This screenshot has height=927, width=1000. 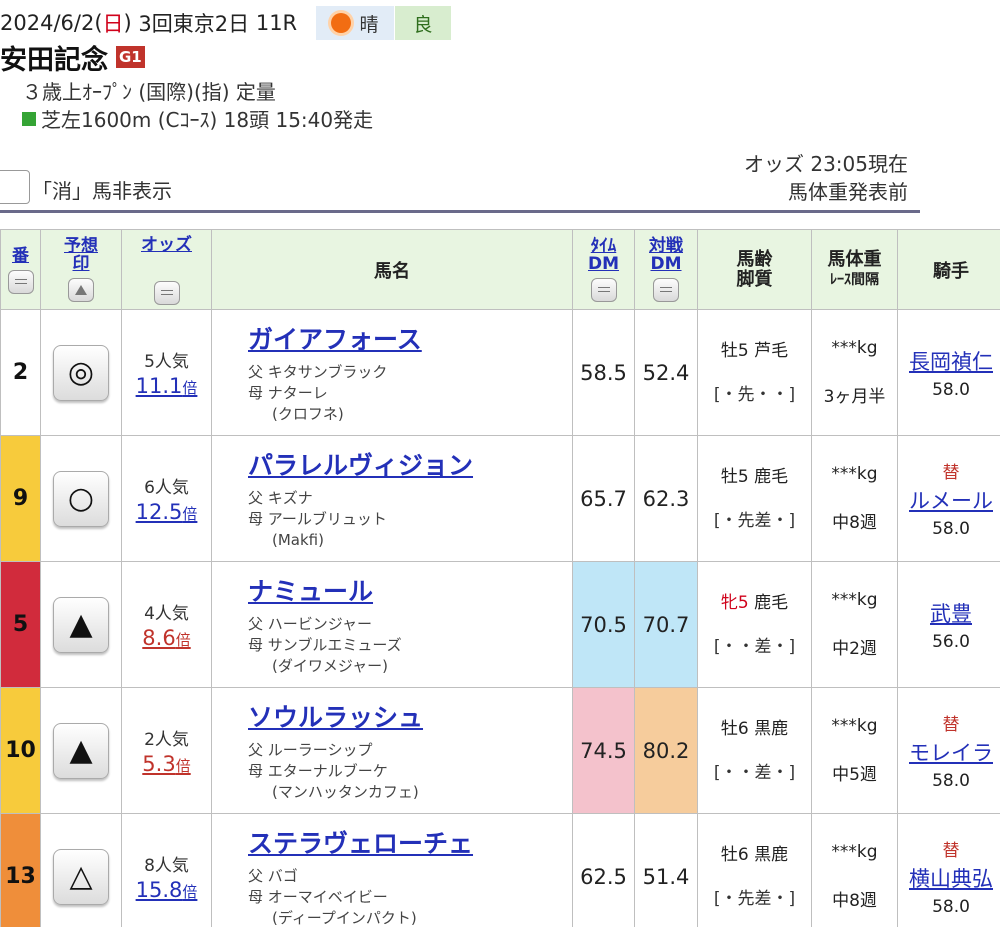 What do you see at coordinates (854, 624) in the screenshot?
I see `weight-interval-cell: ***kg 中2週` at bounding box center [854, 624].